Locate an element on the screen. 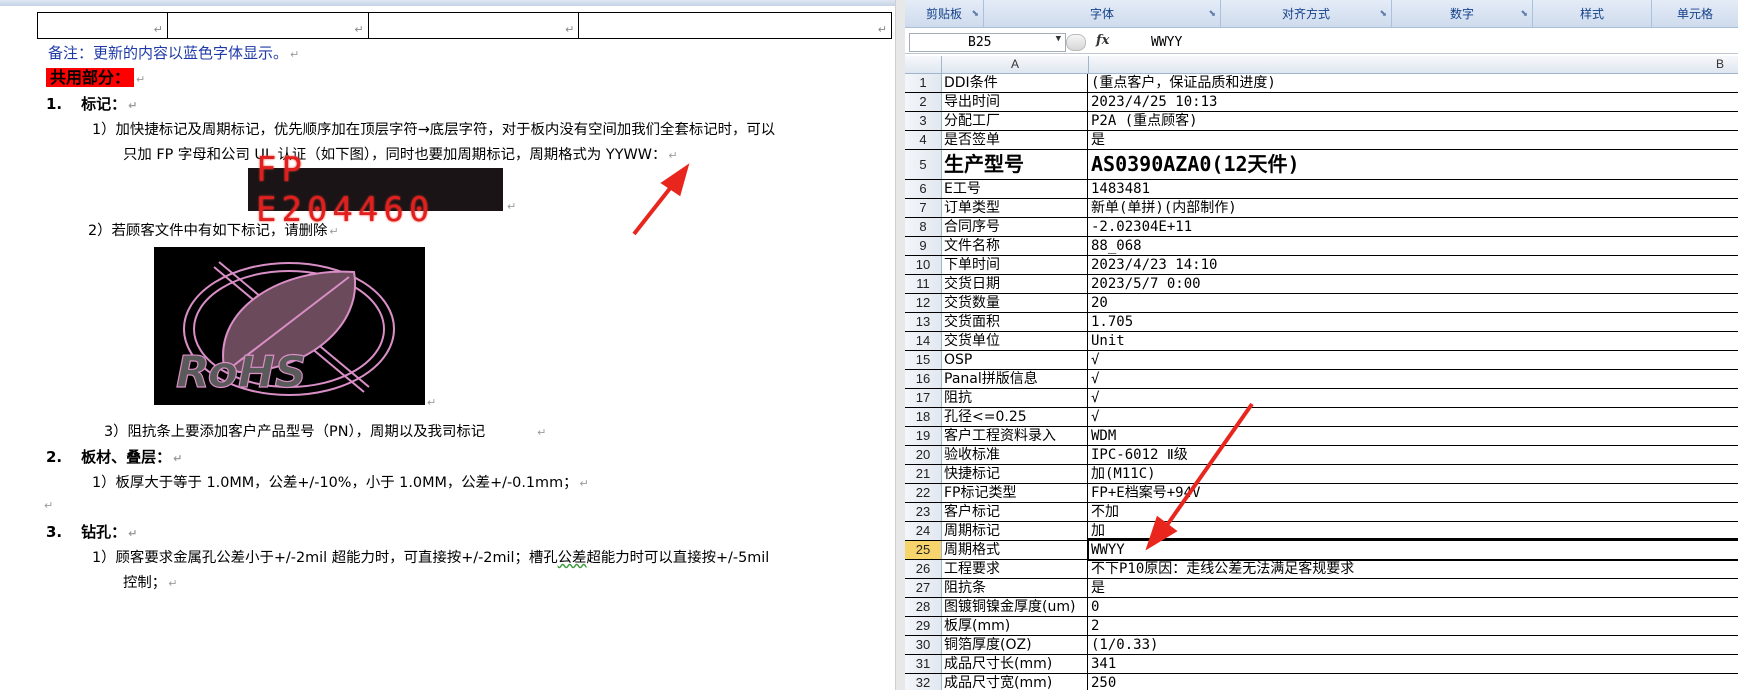 Image resolution: width=1738 pixels, height=690 pixels. row-header: 16 is located at coordinates (923, 379).